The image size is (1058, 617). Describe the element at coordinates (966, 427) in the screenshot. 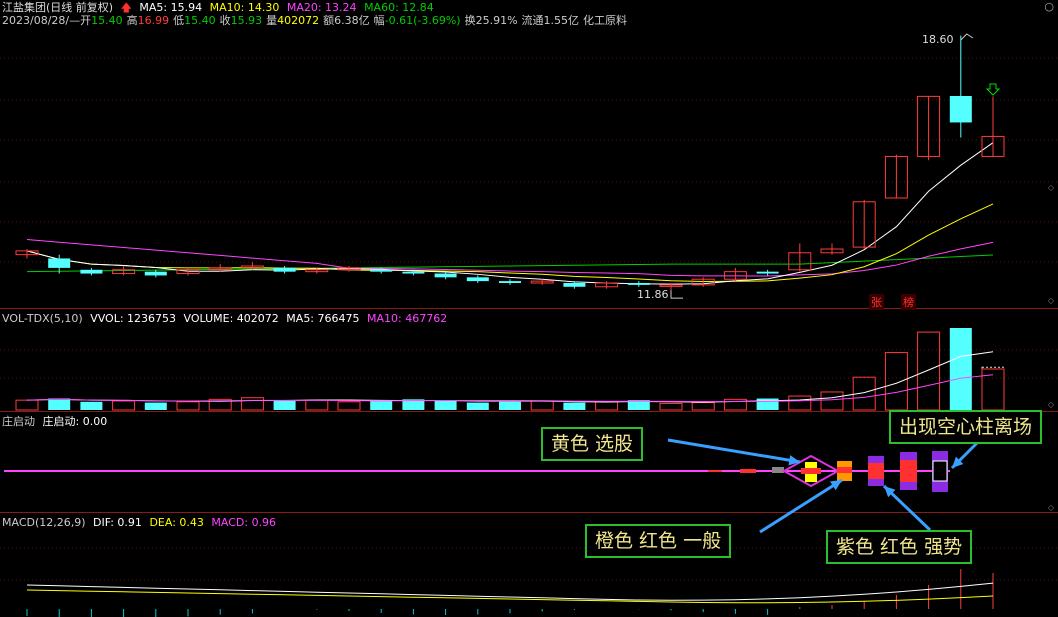

I see `callout-hollow-exit: 出现空心柱离场` at that location.